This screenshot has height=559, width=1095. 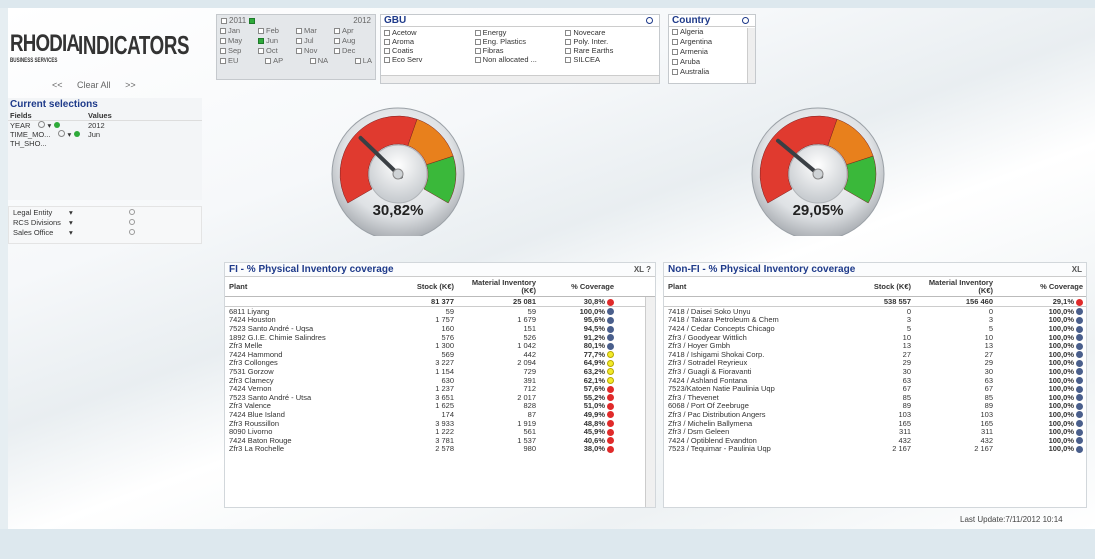 What do you see at coordinates (875, 388) in the screenshot?
I see `table-row: 7523/Katoen Natie Paulinia Uqp 67 67 100,0%` at bounding box center [875, 388].